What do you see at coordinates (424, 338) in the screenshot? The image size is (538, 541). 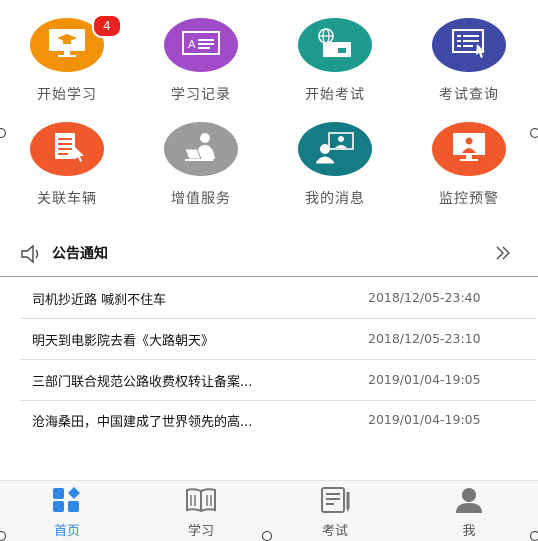 I see `news-time: 2018/12/05-23:10` at bounding box center [424, 338].